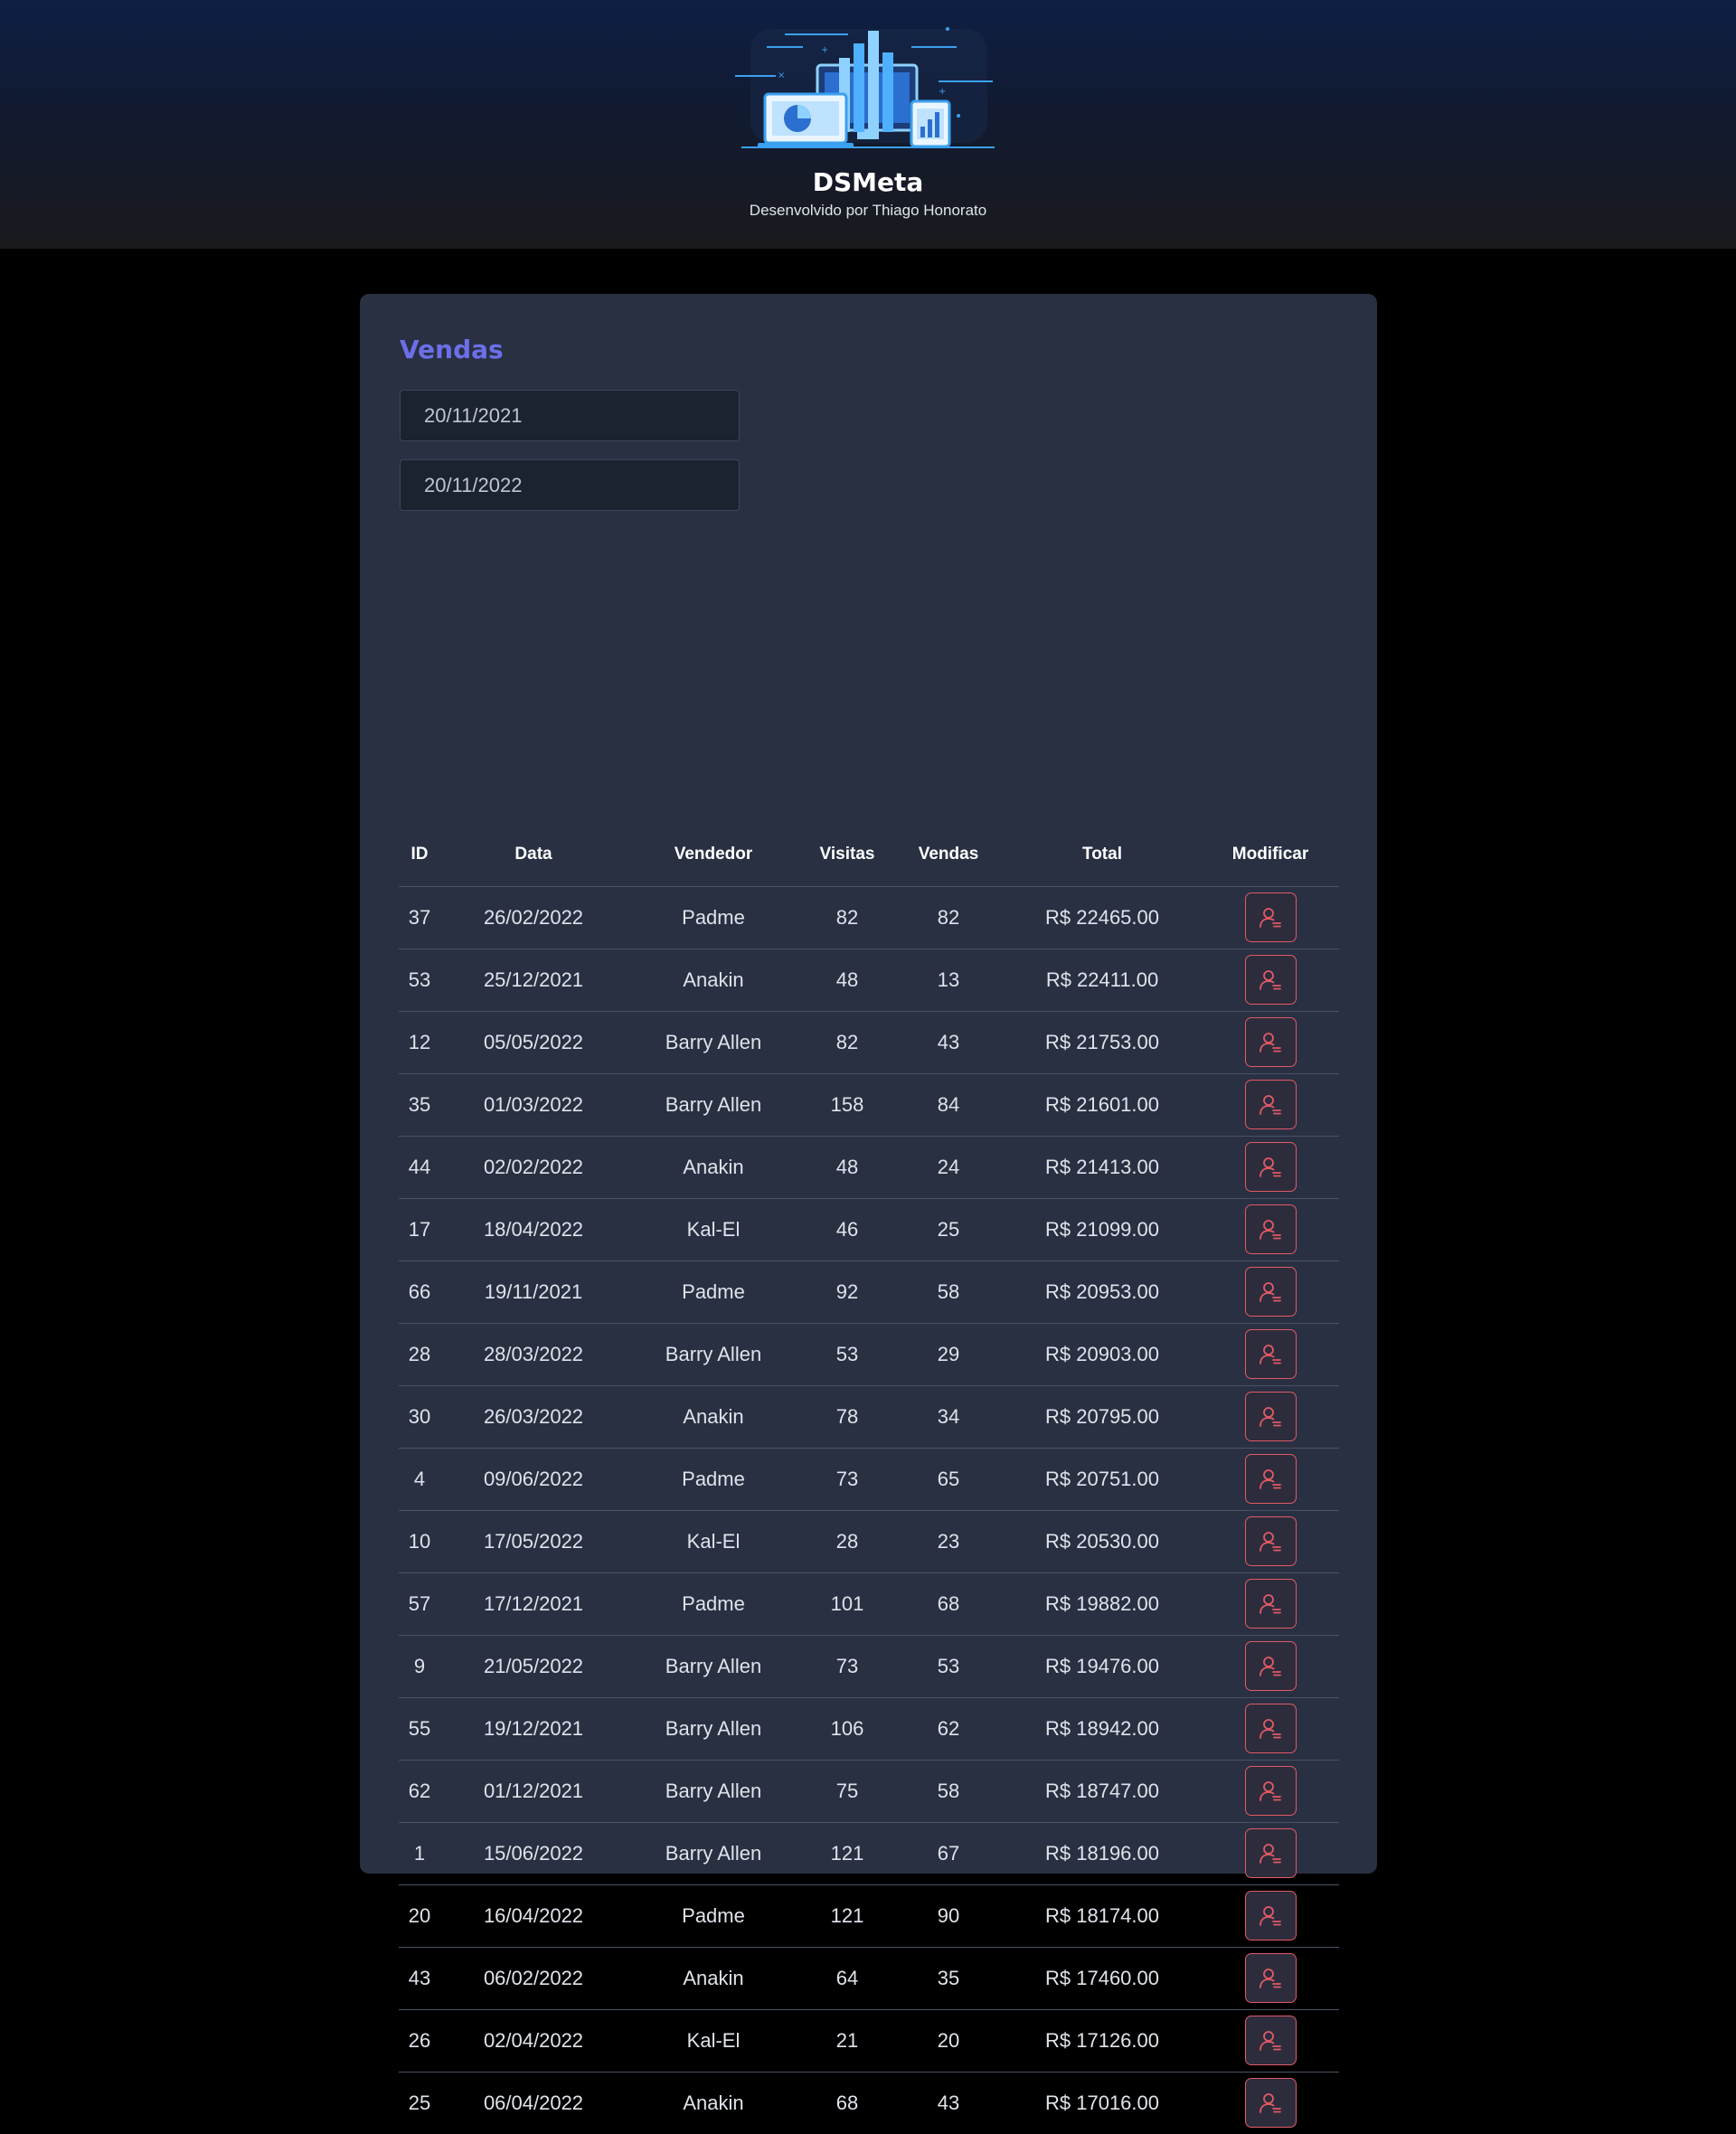 Image resolution: width=1736 pixels, height=2134 pixels. Describe the element at coordinates (847, 1229) in the screenshot. I see `cell-visits: 46` at that location.